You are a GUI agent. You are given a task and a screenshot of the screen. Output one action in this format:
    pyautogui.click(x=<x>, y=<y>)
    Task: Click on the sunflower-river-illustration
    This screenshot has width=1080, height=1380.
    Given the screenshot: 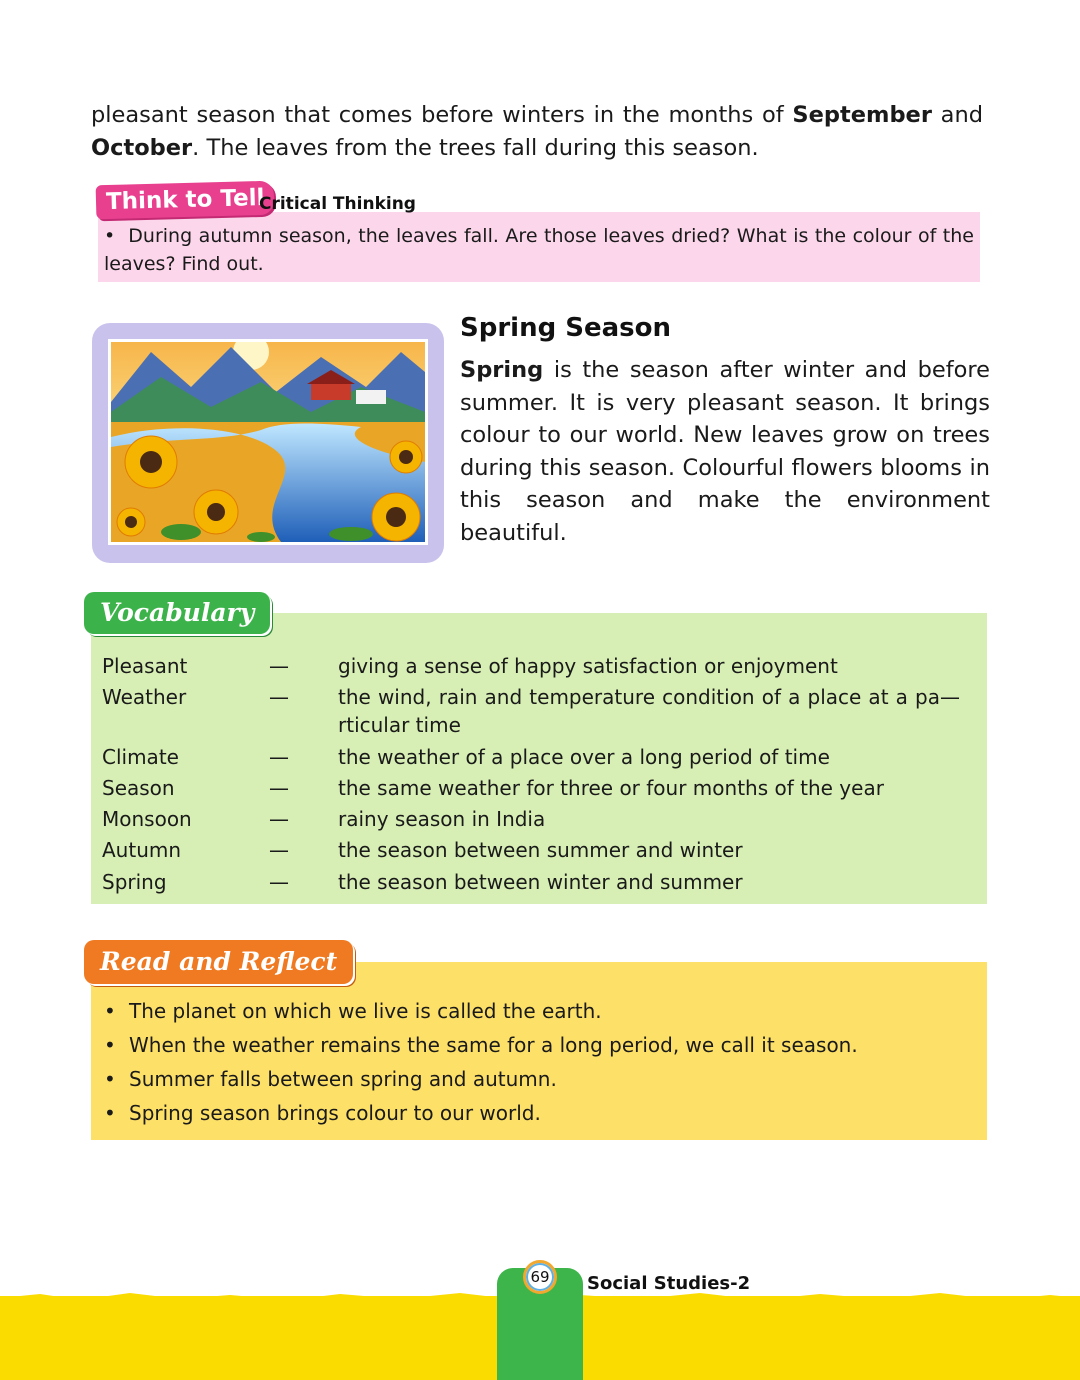 What is the action you would take?
    pyautogui.click(x=268, y=442)
    